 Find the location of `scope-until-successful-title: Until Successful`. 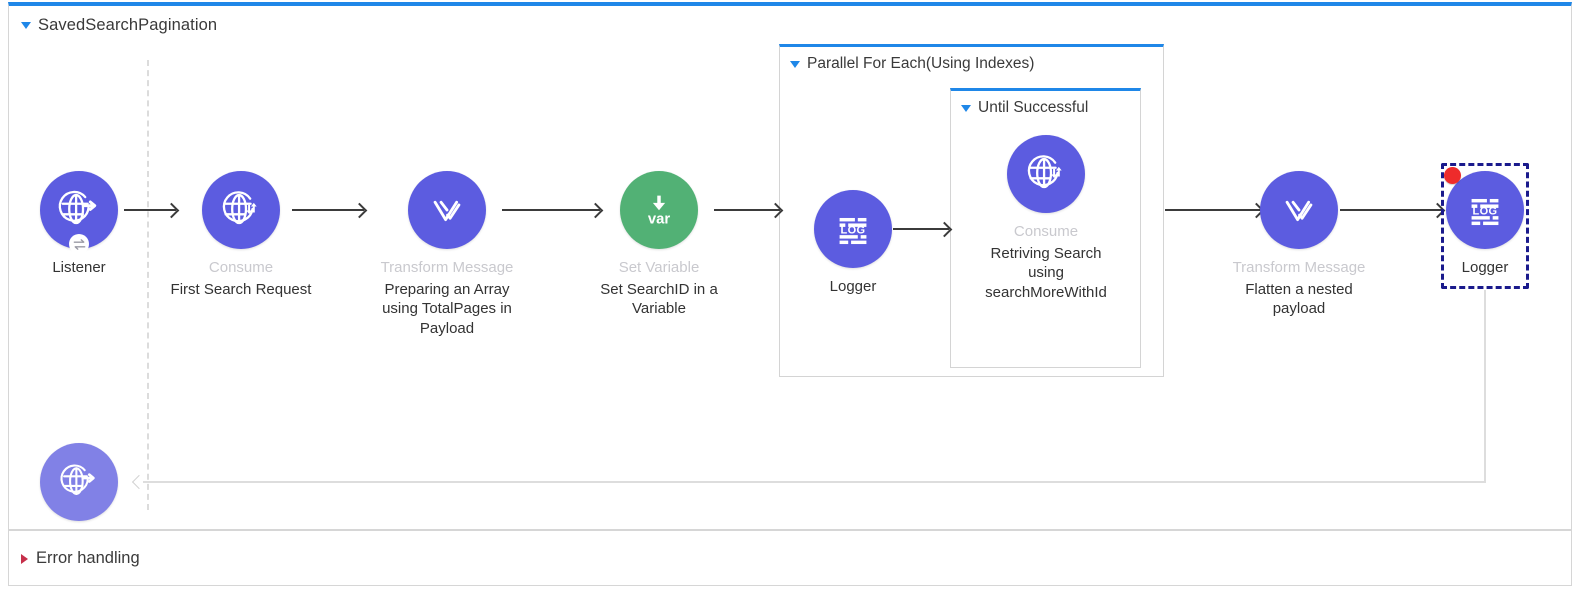

scope-until-successful-title: Until Successful is located at coordinates (1033, 107).